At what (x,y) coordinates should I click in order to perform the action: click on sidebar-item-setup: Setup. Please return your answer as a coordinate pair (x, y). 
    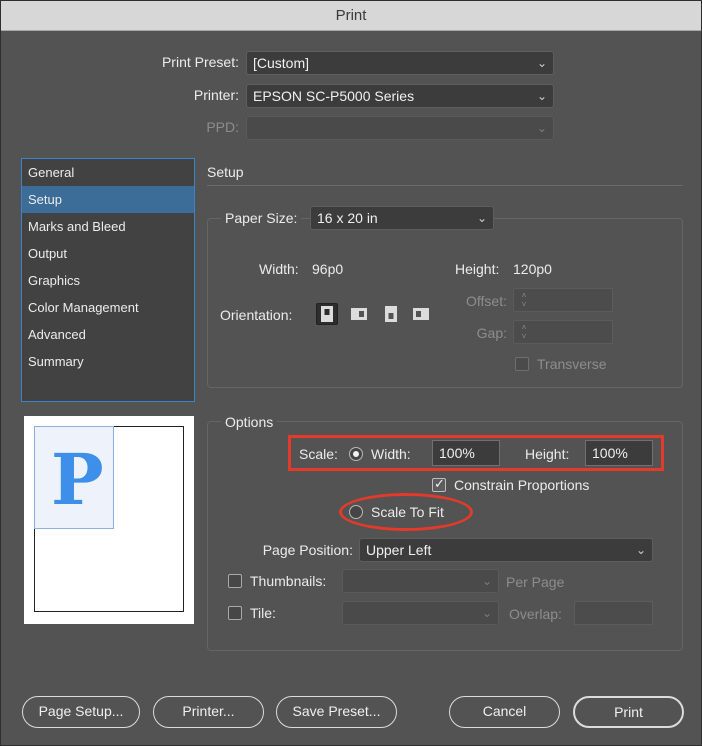
    Looking at the image, I should click on (108, 199).